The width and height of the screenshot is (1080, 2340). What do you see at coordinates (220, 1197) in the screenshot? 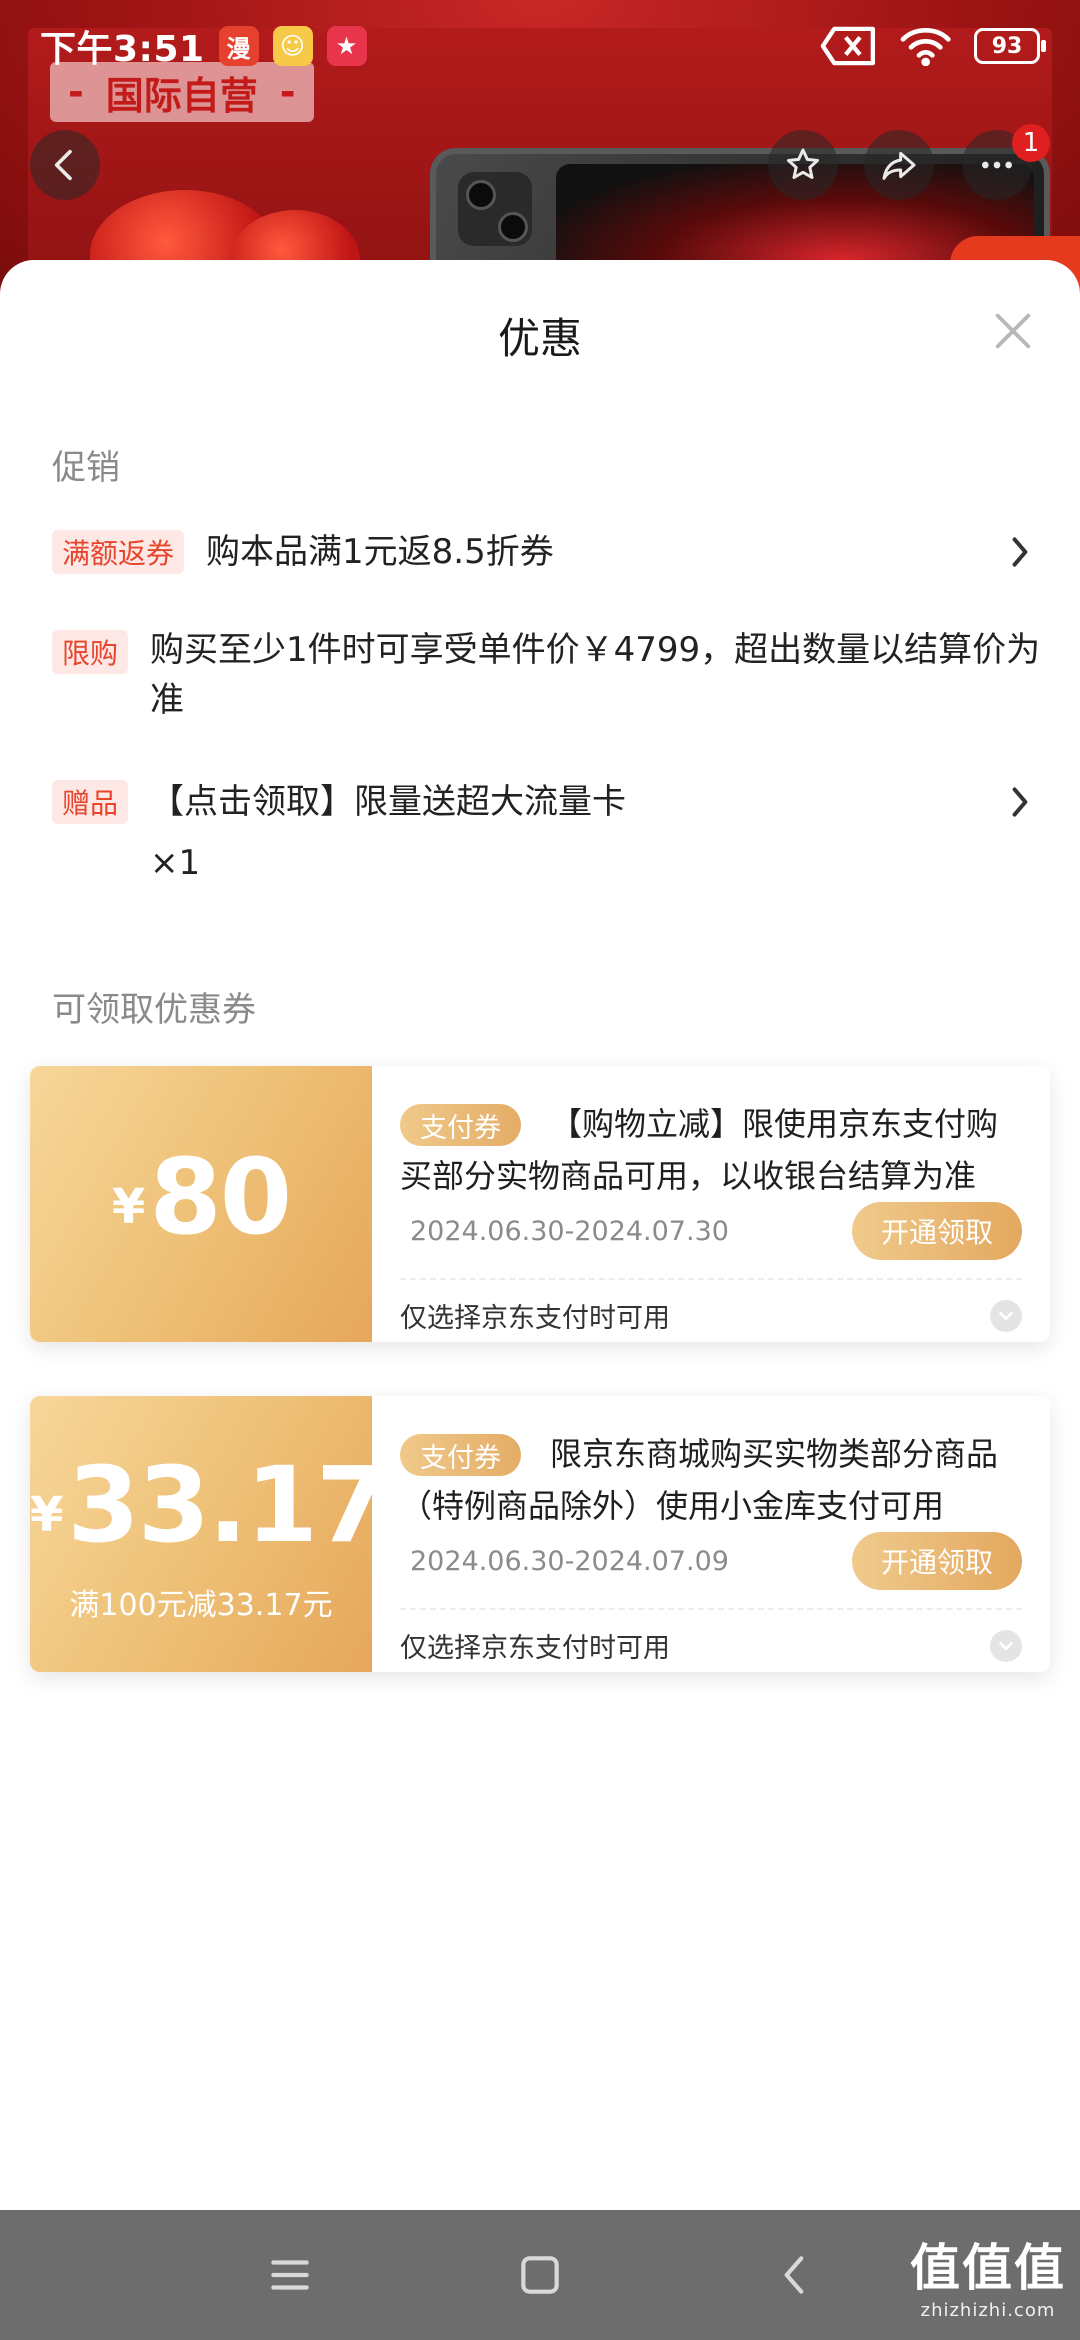
I see `coupon-amount-value: 80` at bounding box center [220, 1197].